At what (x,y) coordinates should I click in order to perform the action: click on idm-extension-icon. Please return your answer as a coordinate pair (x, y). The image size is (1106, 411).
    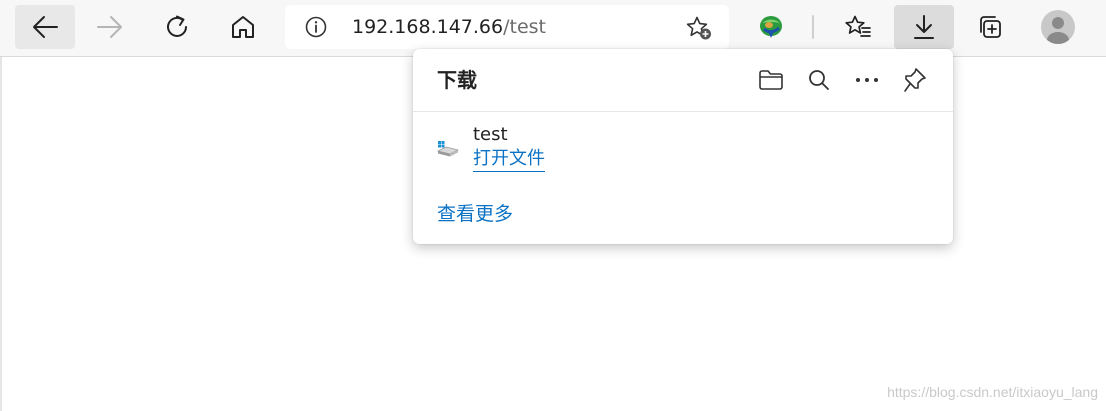
    Looking at the image, I should click on (771, 27).